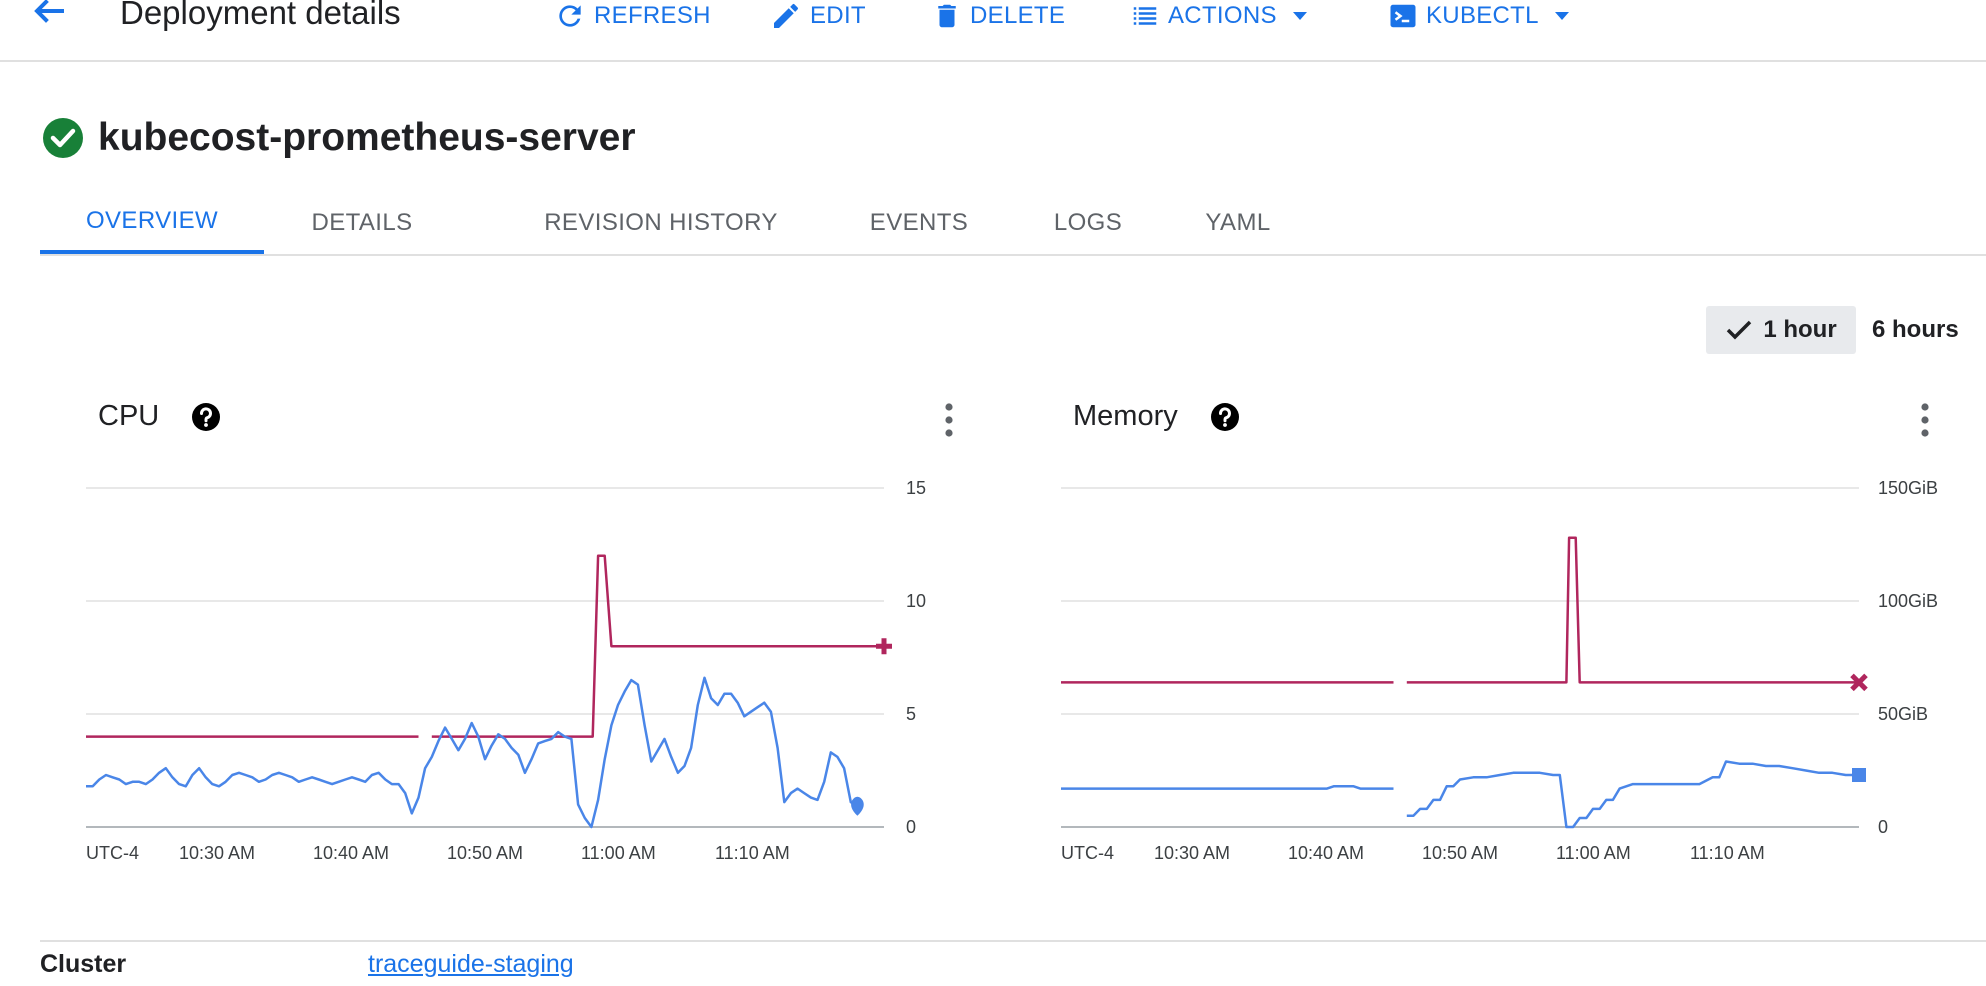 This screenshot has height=986, width=1986. What do you see at coordinates (83, 964) in the screenshot?
I see `cluster-label: Cluster` at bounding box center [83, 964].